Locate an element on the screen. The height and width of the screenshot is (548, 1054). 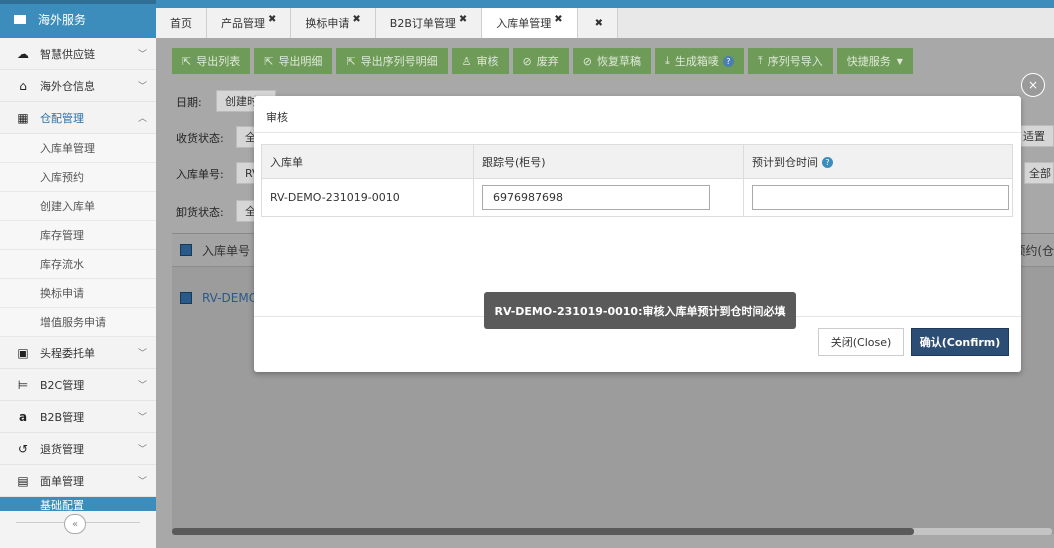
sidebar-item-label: 头程委托单 is located at coordinates (67, 353).